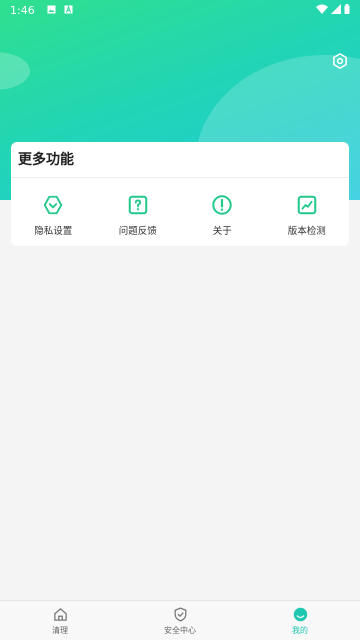  I want to click on nav-mine: 我的, so click(300, 620).